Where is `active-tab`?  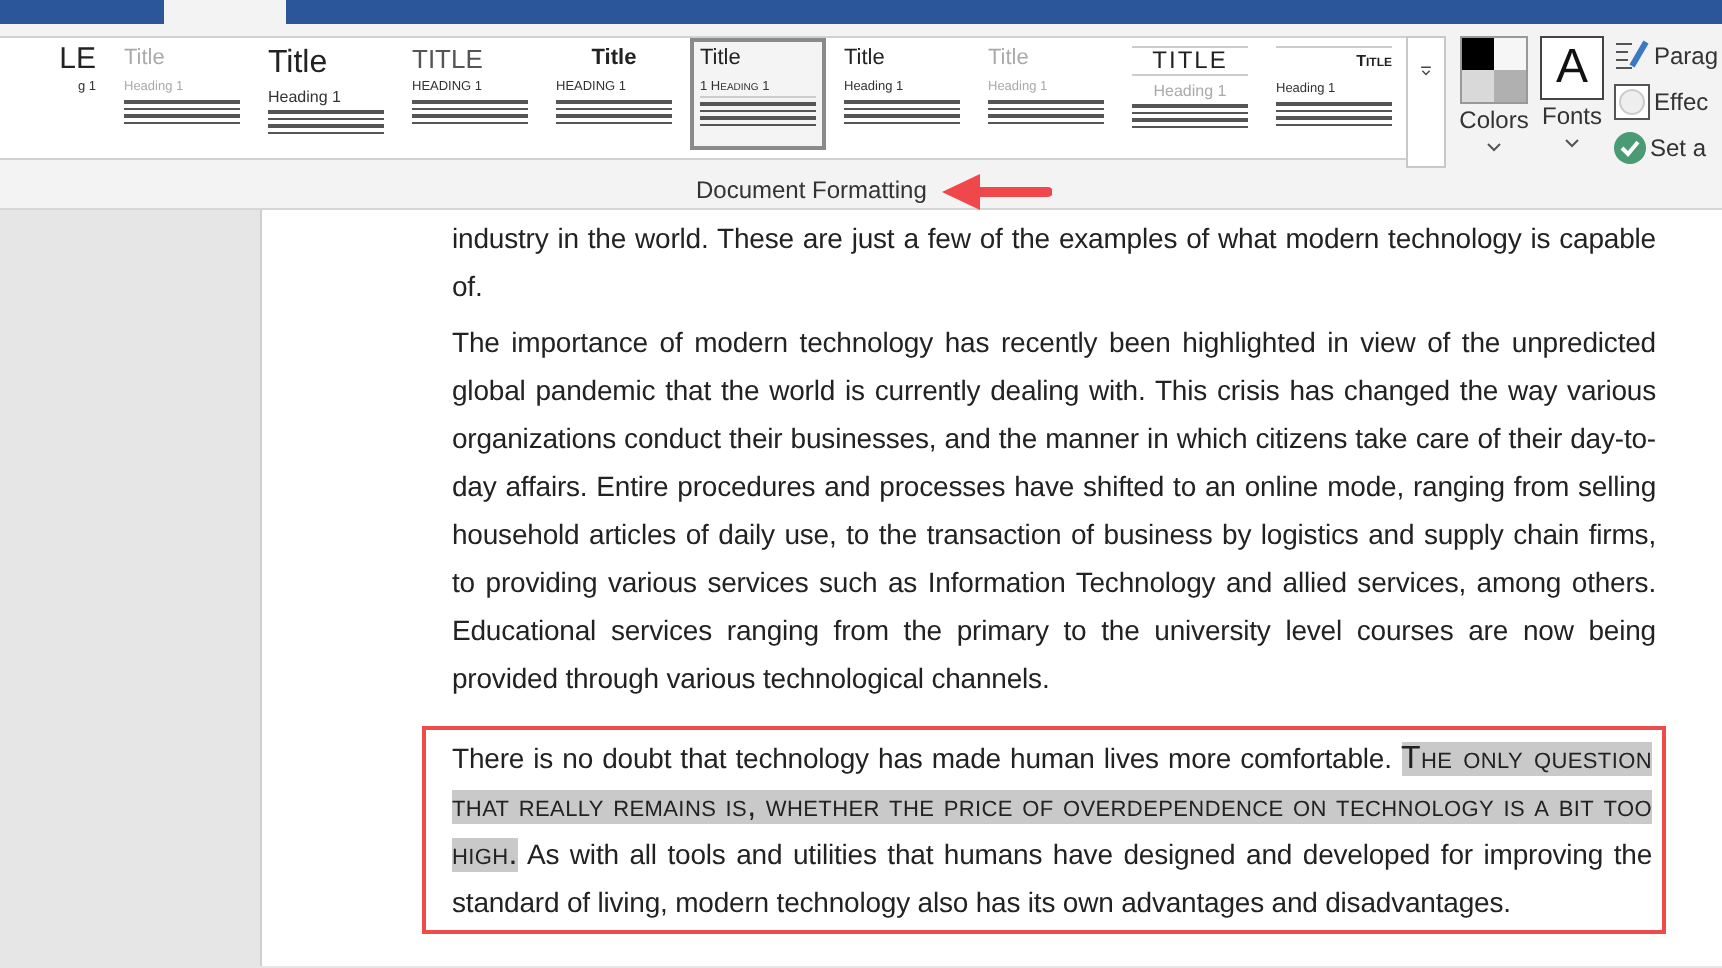
active-tab is located at coordinates (225, 12).